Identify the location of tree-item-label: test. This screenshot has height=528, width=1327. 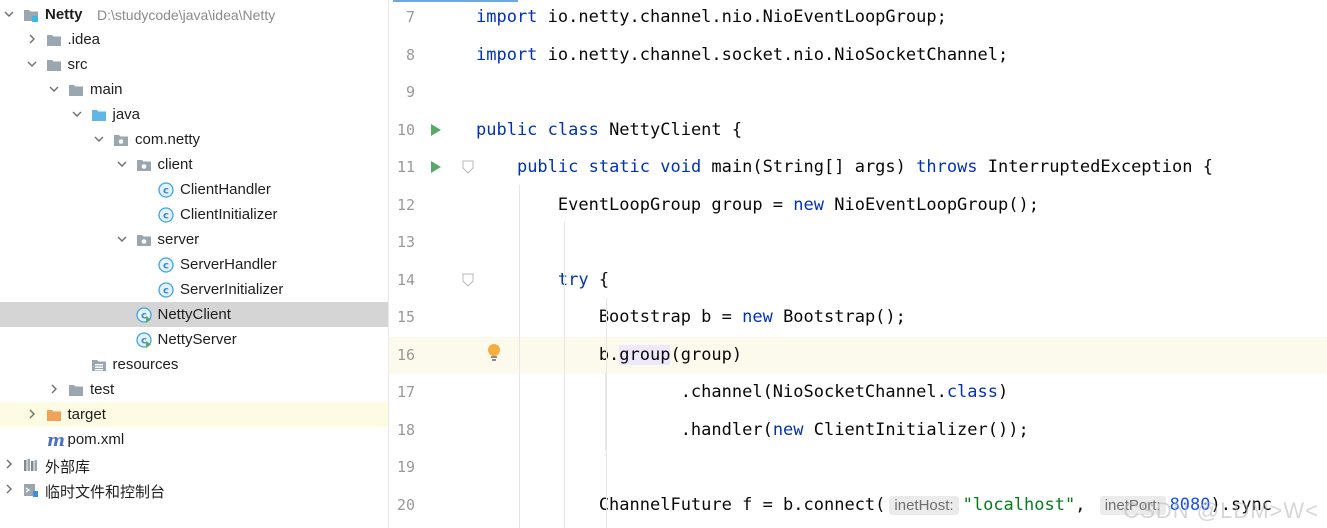
(102, 389).